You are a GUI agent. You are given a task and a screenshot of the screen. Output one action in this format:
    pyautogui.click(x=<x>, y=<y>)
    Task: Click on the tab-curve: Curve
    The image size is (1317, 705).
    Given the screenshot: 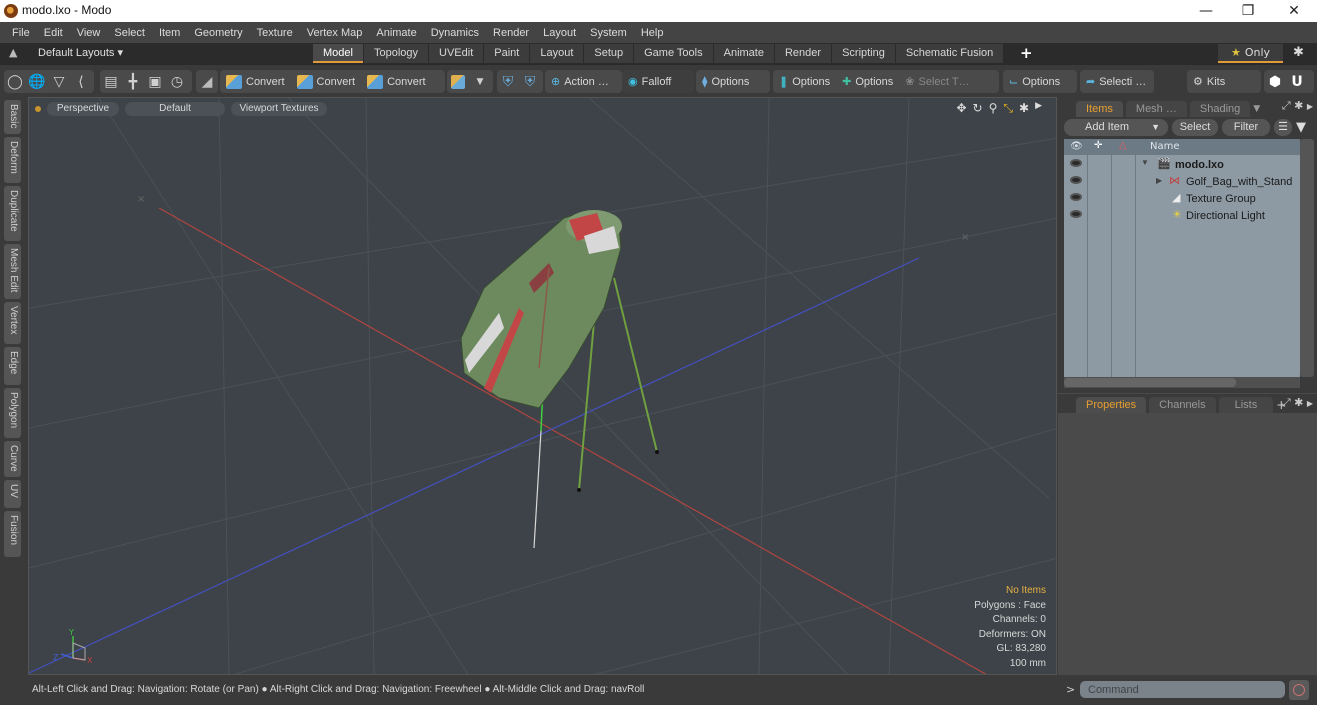 What is the action you would take?
    pyautogui.click(x=12, y=459)
    